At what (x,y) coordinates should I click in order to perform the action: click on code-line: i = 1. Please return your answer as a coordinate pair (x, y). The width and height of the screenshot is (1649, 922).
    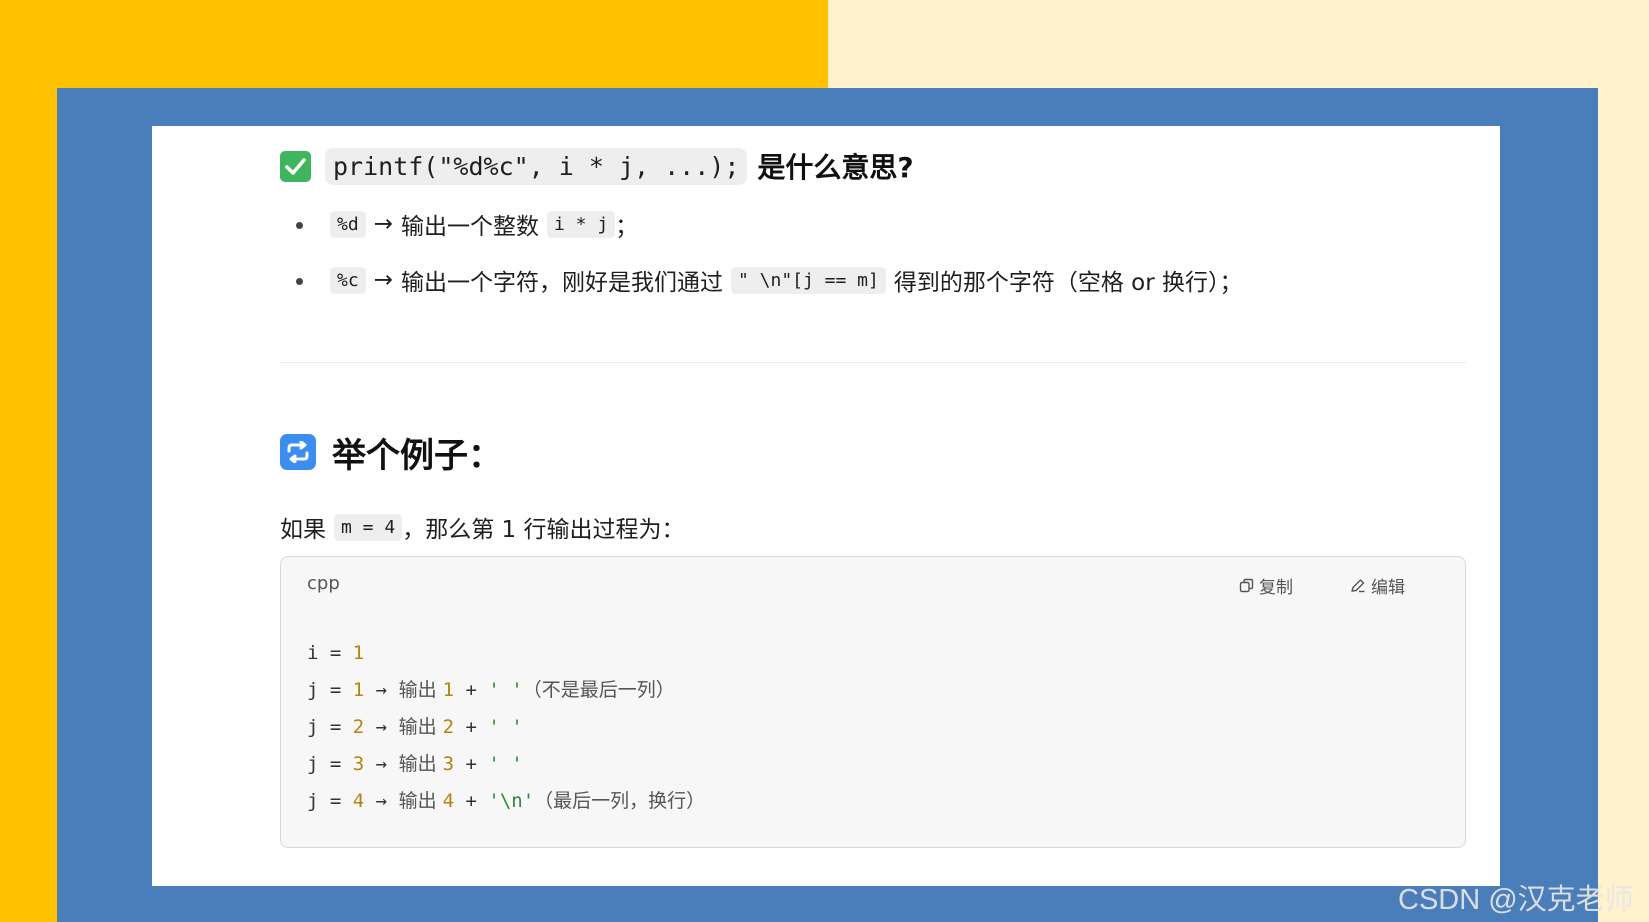
    Looking at the image, I should click on (336, 653).